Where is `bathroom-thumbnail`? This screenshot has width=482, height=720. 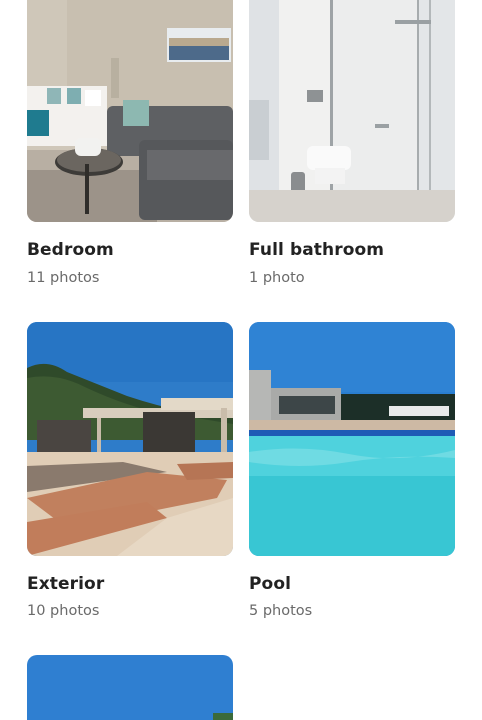
bathroom-thumbnail is located at coordinates (352, 111).